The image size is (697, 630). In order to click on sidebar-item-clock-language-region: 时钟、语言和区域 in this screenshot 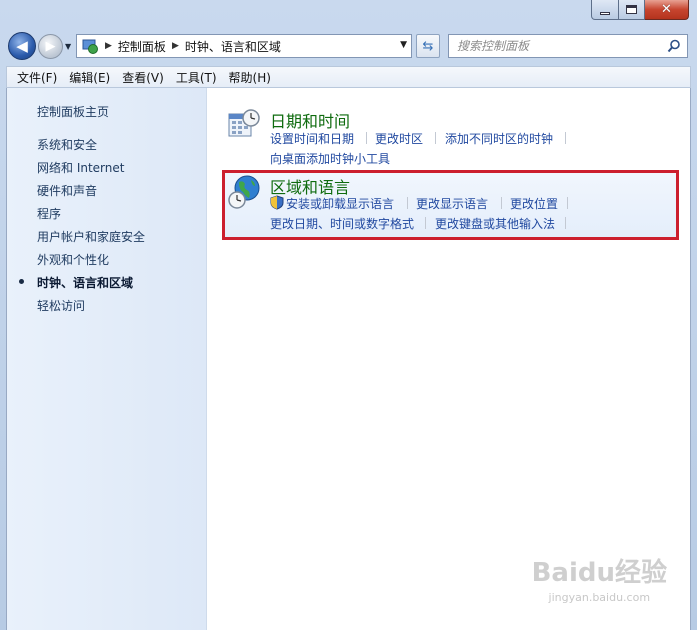, I will do `click(85, 282)`.